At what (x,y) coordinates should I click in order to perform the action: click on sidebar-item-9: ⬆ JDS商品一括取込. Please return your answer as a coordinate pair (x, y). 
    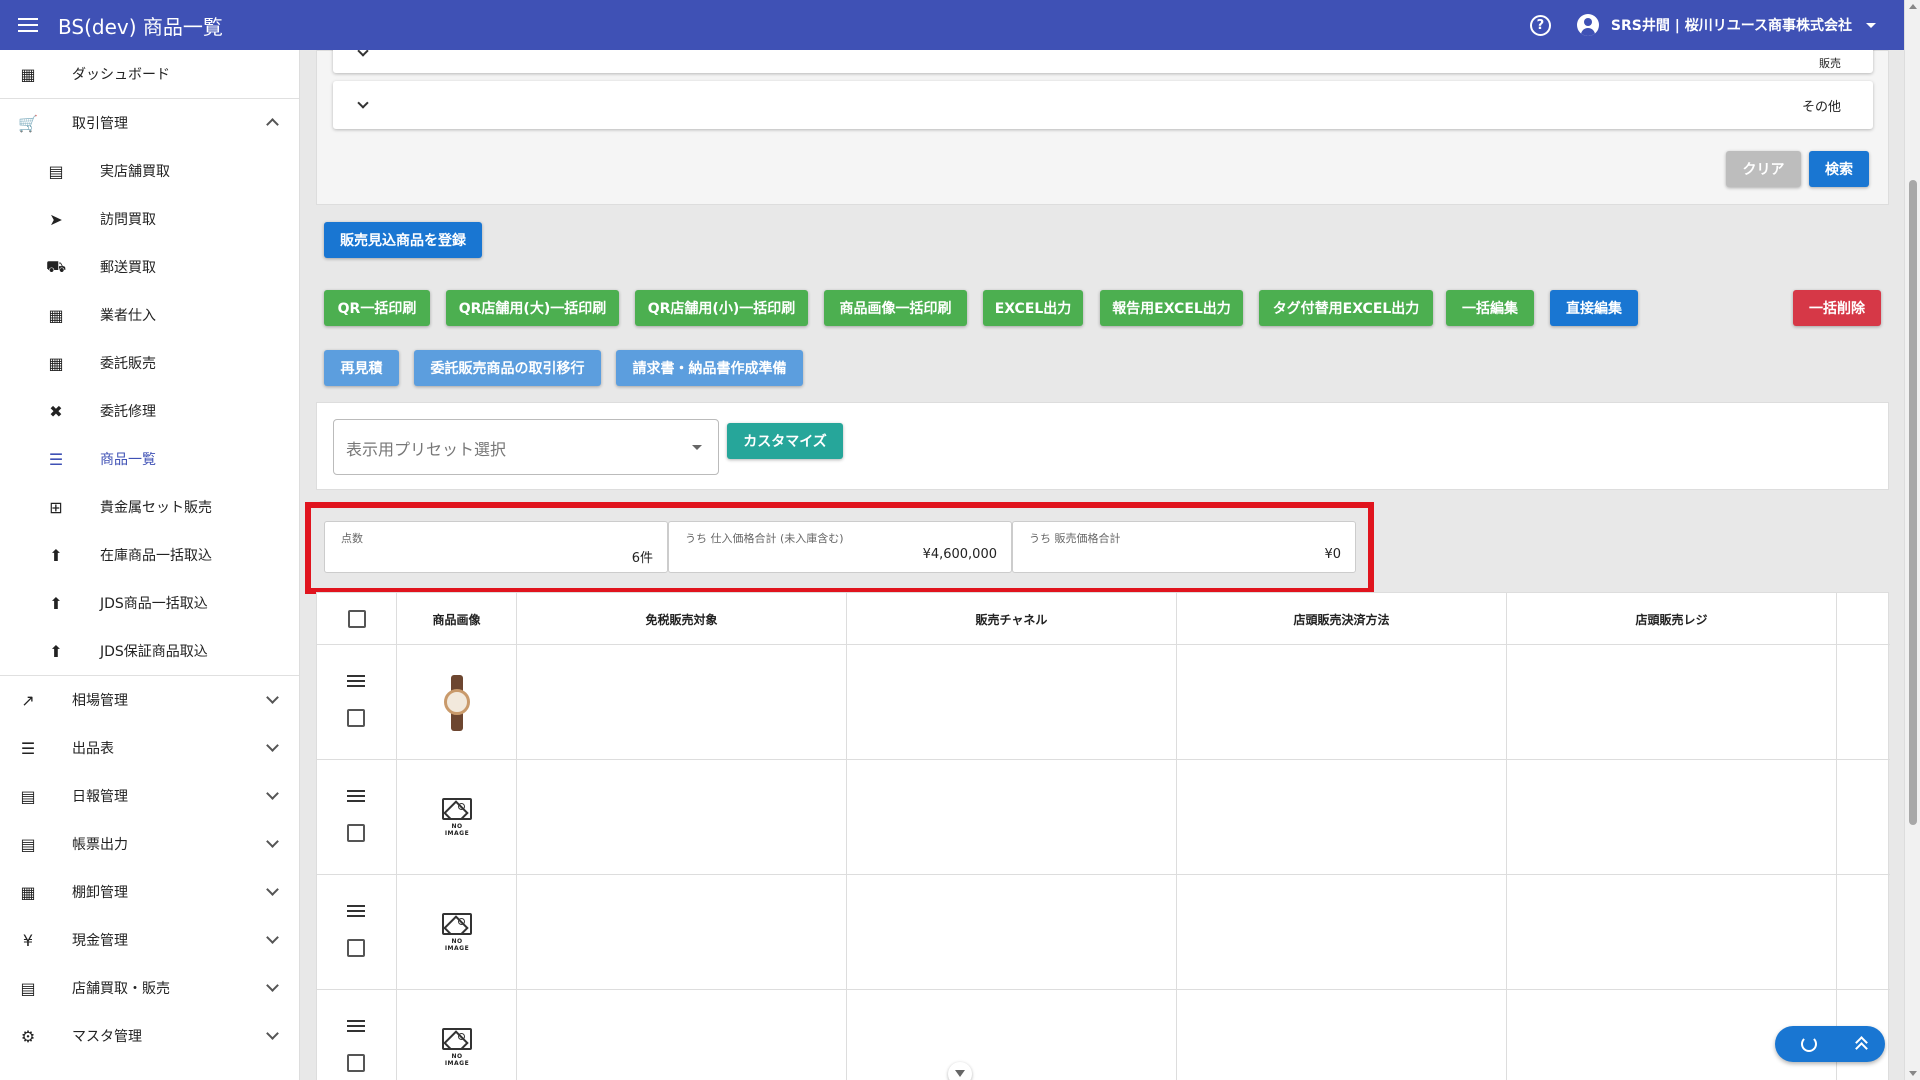
    Looking at the image, I should click on (149, 603).